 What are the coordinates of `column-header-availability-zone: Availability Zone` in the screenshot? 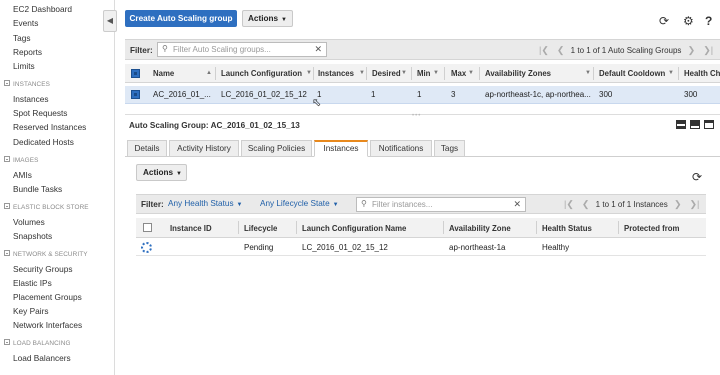 It's located at (480, 228).